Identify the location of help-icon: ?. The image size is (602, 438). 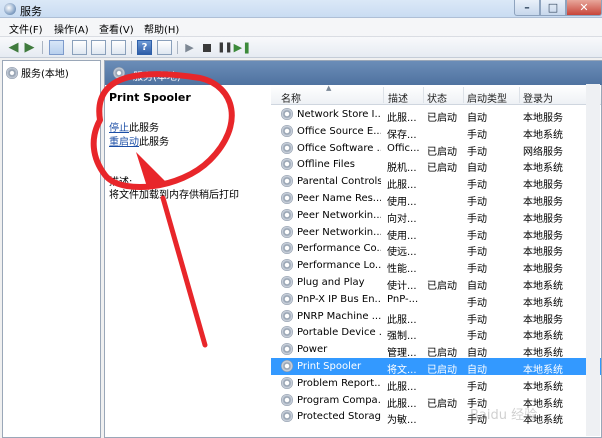
(144, 47).